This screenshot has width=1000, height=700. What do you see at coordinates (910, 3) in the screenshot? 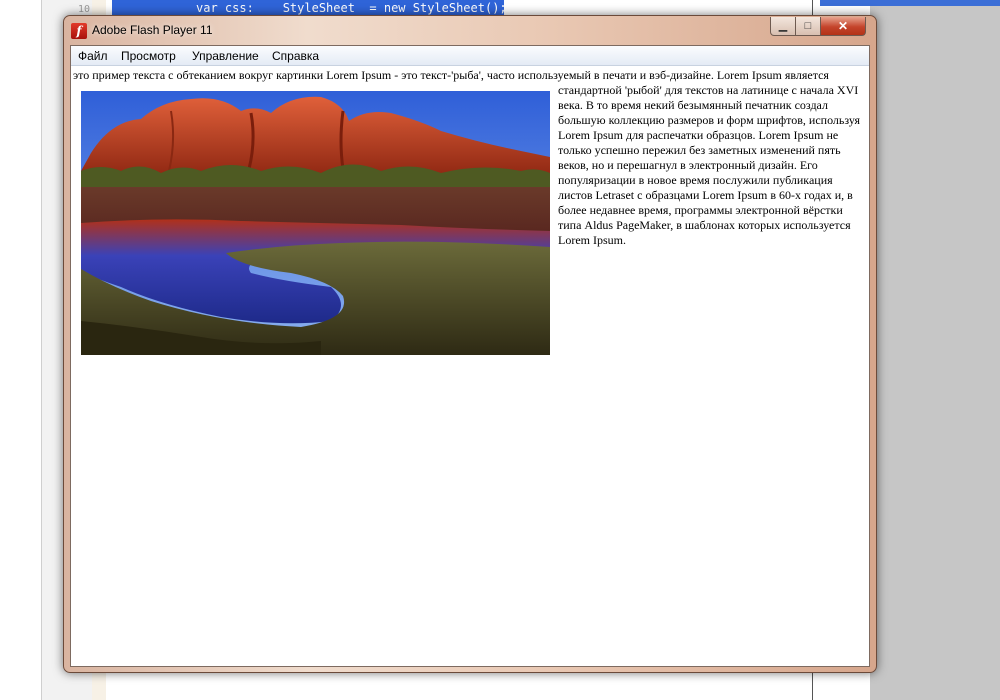
I see `editor-selection-strip` at bounding box center [910, 3].